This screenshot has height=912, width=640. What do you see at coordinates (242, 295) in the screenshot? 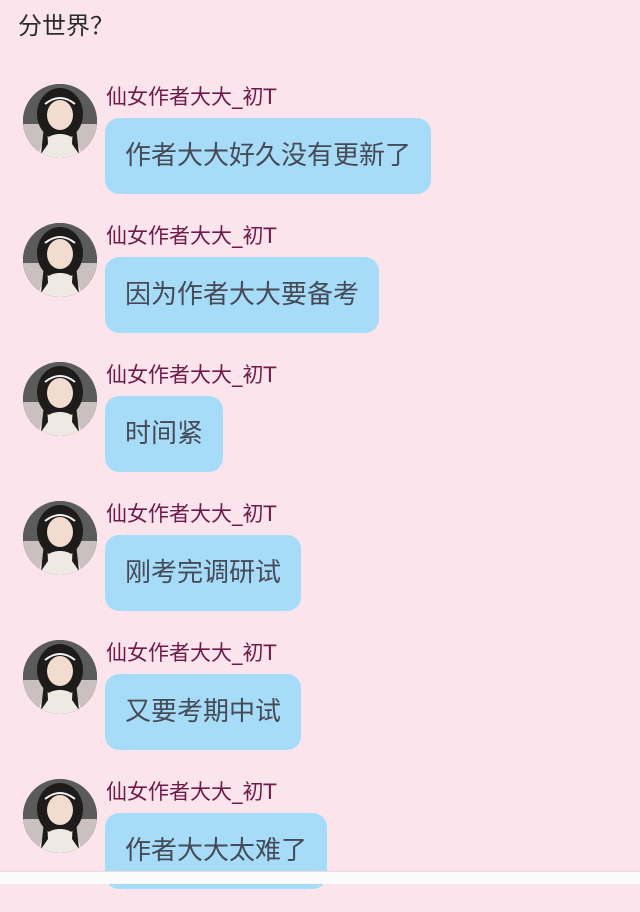
I see `message-bubble: 因为作者大大要备考` at bounding box center [242, 295].